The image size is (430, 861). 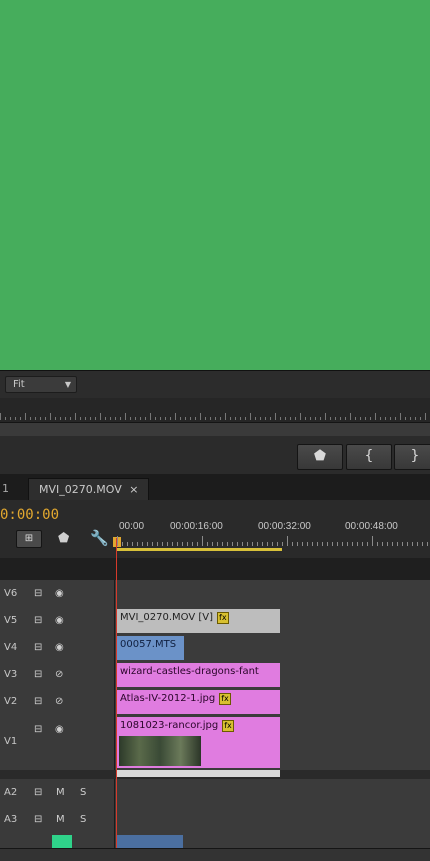 I want to click on track-name-v3: V3, so click(x=11, y=674).